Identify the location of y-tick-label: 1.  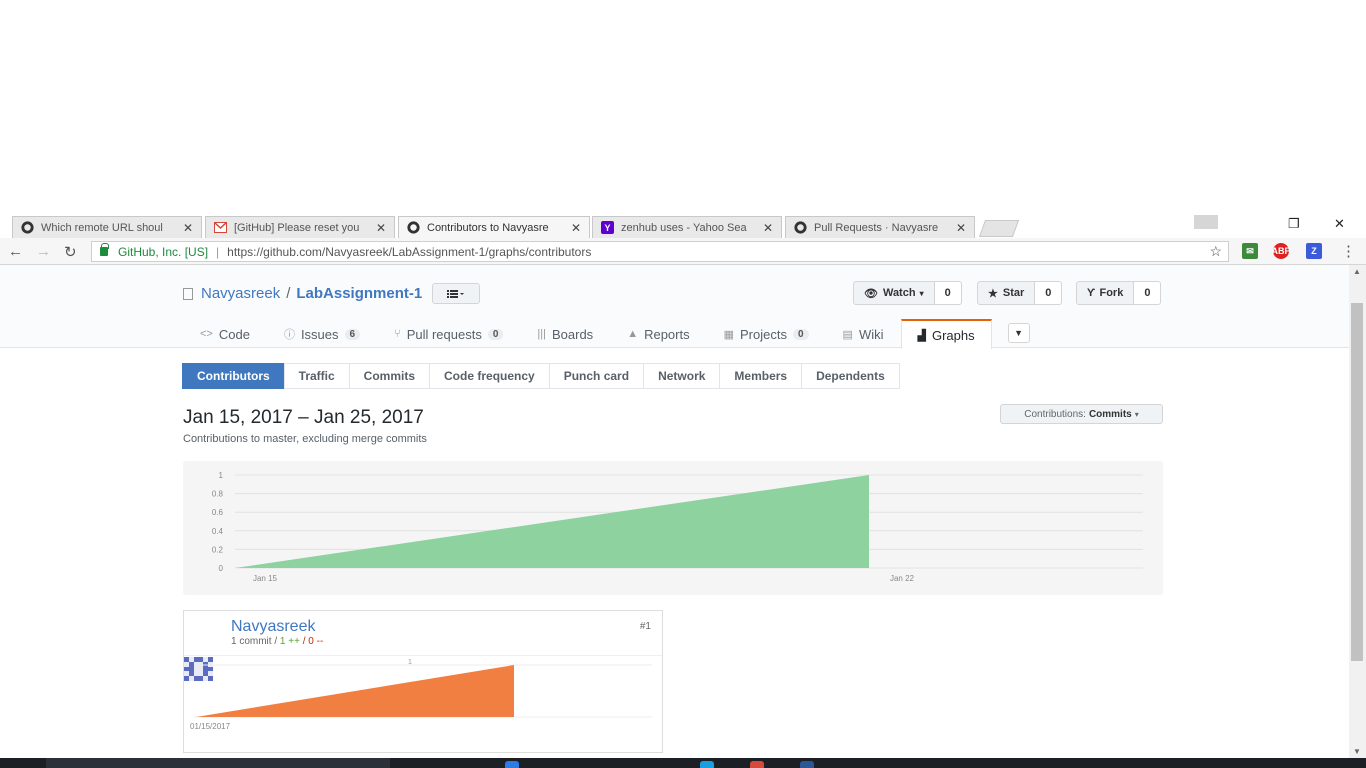
(410, 662).